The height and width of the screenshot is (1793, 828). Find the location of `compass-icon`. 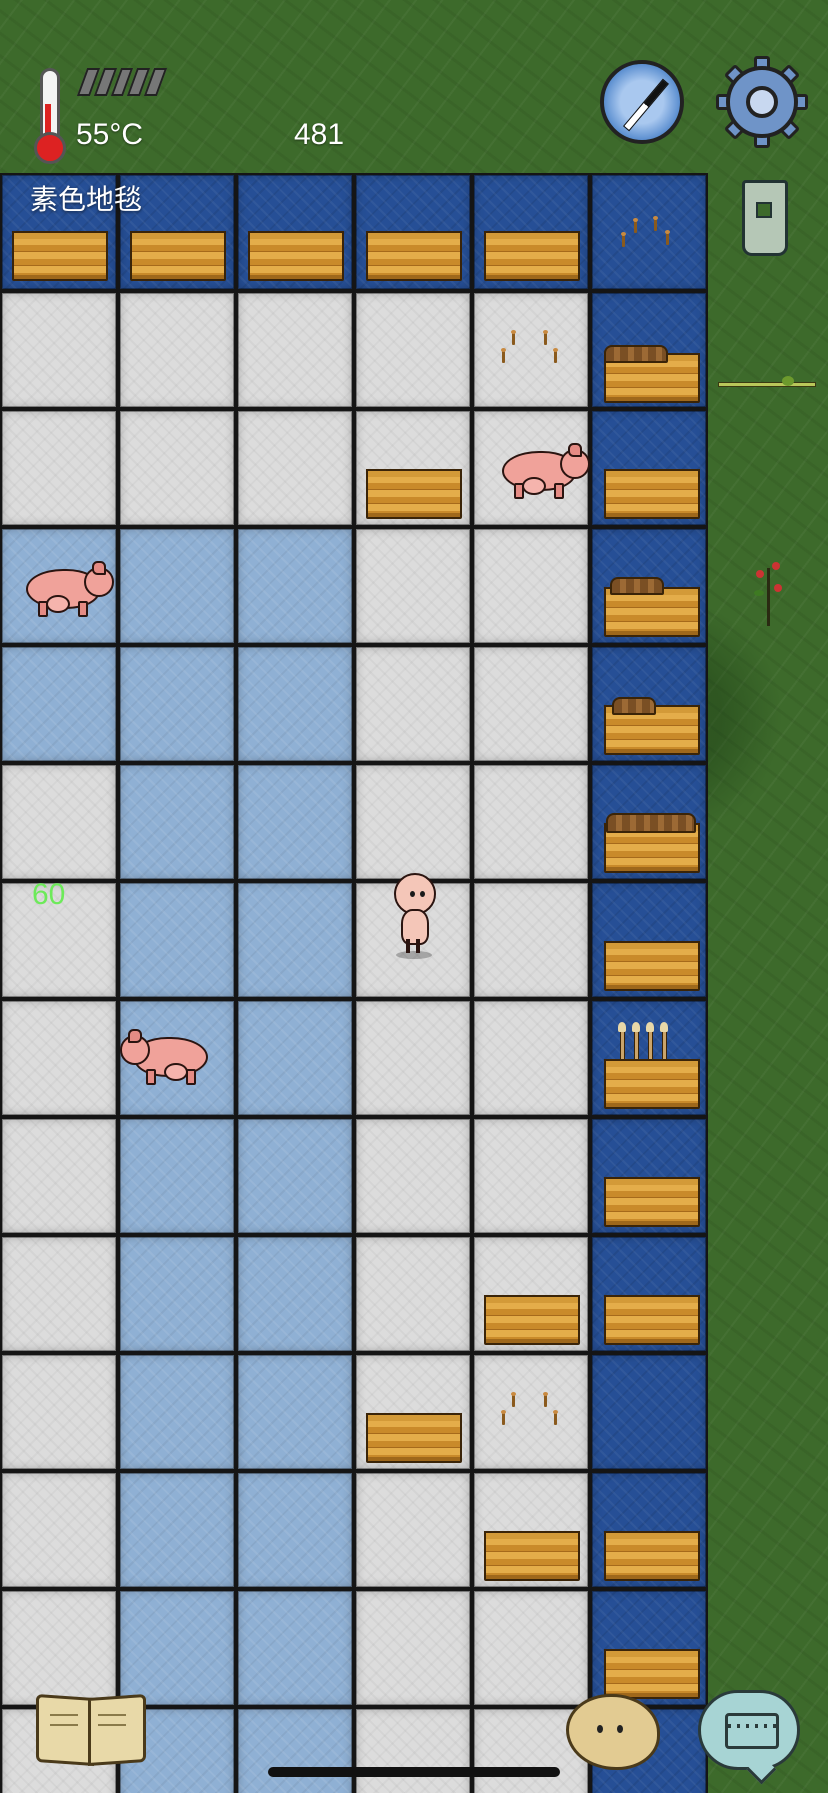

compass-icon is located at coordinates (642, 102).